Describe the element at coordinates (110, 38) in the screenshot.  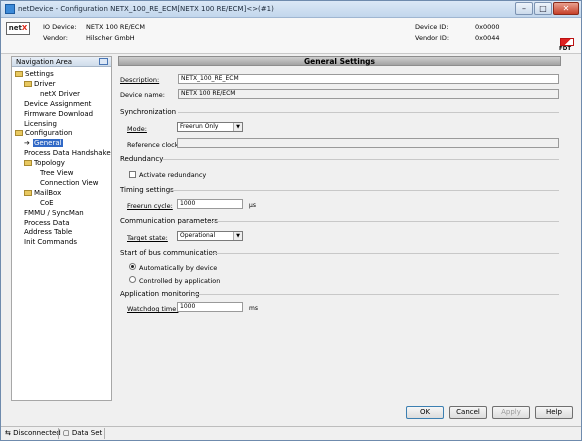
I see `vendor-value: Hilscher GmbH` at that location.